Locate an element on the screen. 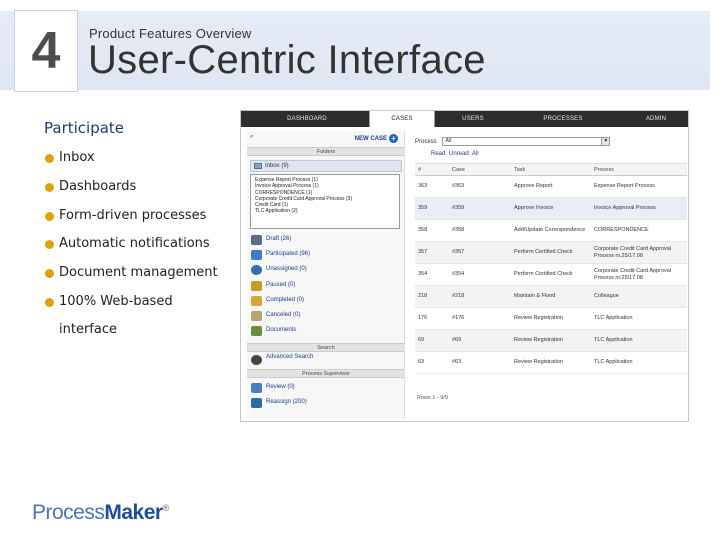 This screenshot has height=540, width=720. table-cell: 63 is located at coordinates (432, 362).